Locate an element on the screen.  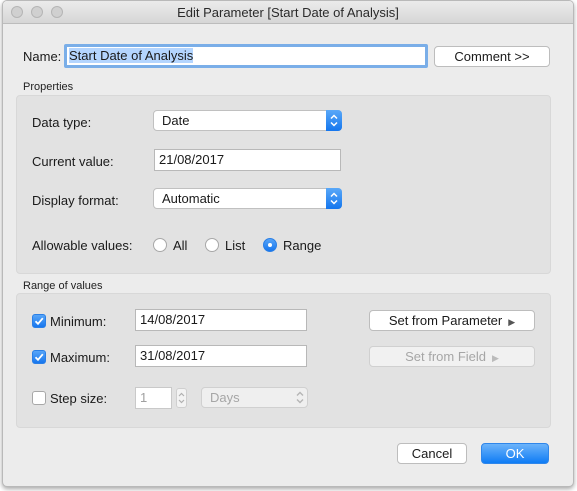
radio-list-label: List is located at coordinates (235, 245).